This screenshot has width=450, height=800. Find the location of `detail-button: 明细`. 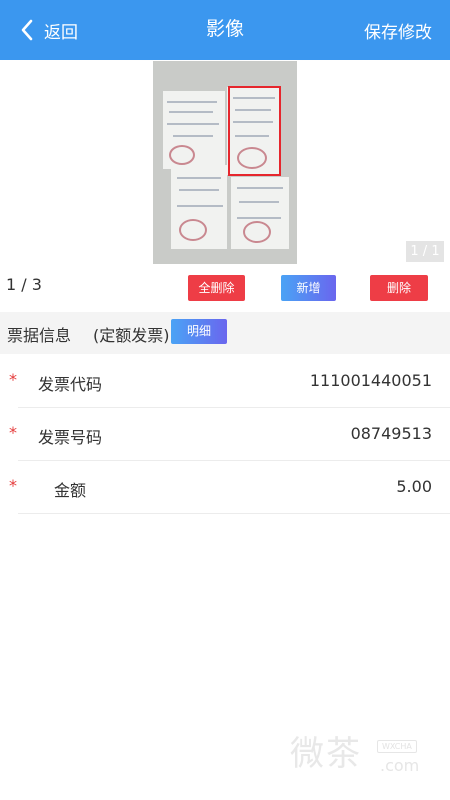

detail-button: 明细 is located at coordinates (199, 331).